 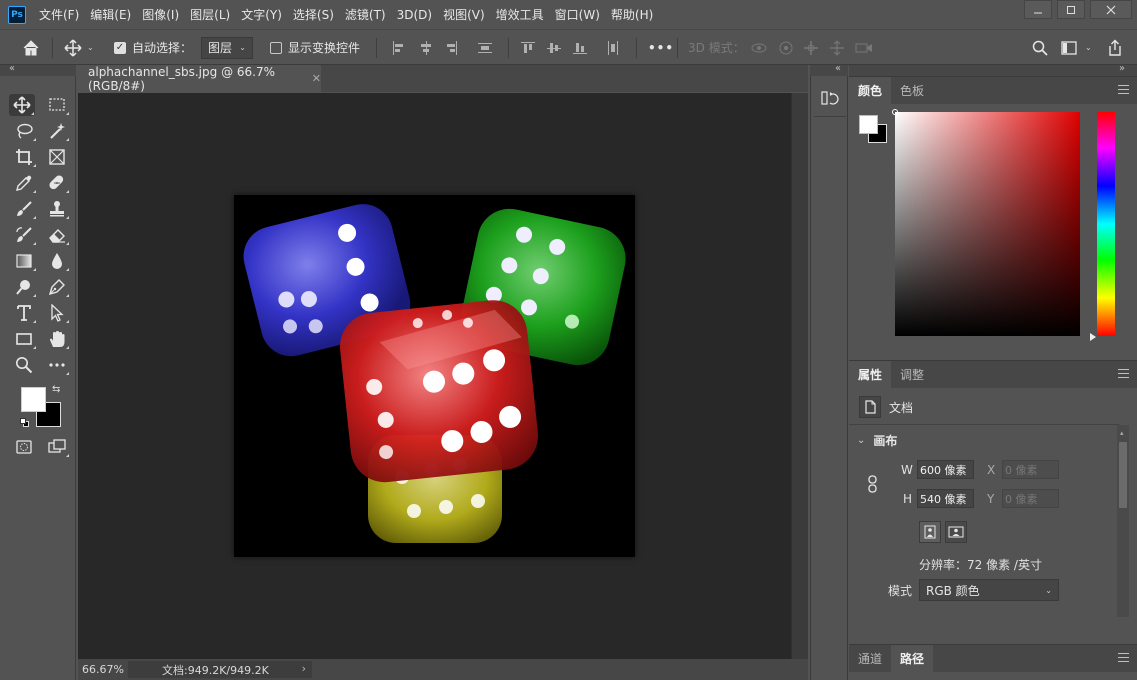 What do you see at coordinates (24, 313) in the screenshot?
I see `type-tool` at bounding box center [24, 313].